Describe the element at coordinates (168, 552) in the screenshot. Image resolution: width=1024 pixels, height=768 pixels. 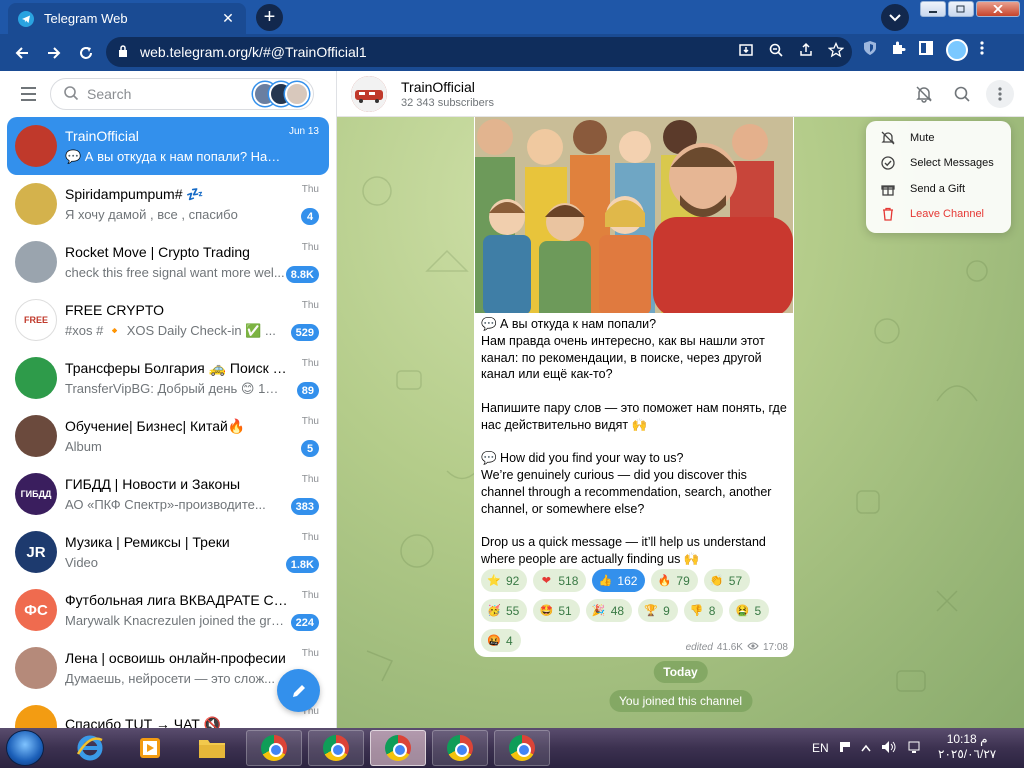
I see `chat-list-item: JR Музика | Ремиксы | Треки Video Thu 1.8K` at that location.